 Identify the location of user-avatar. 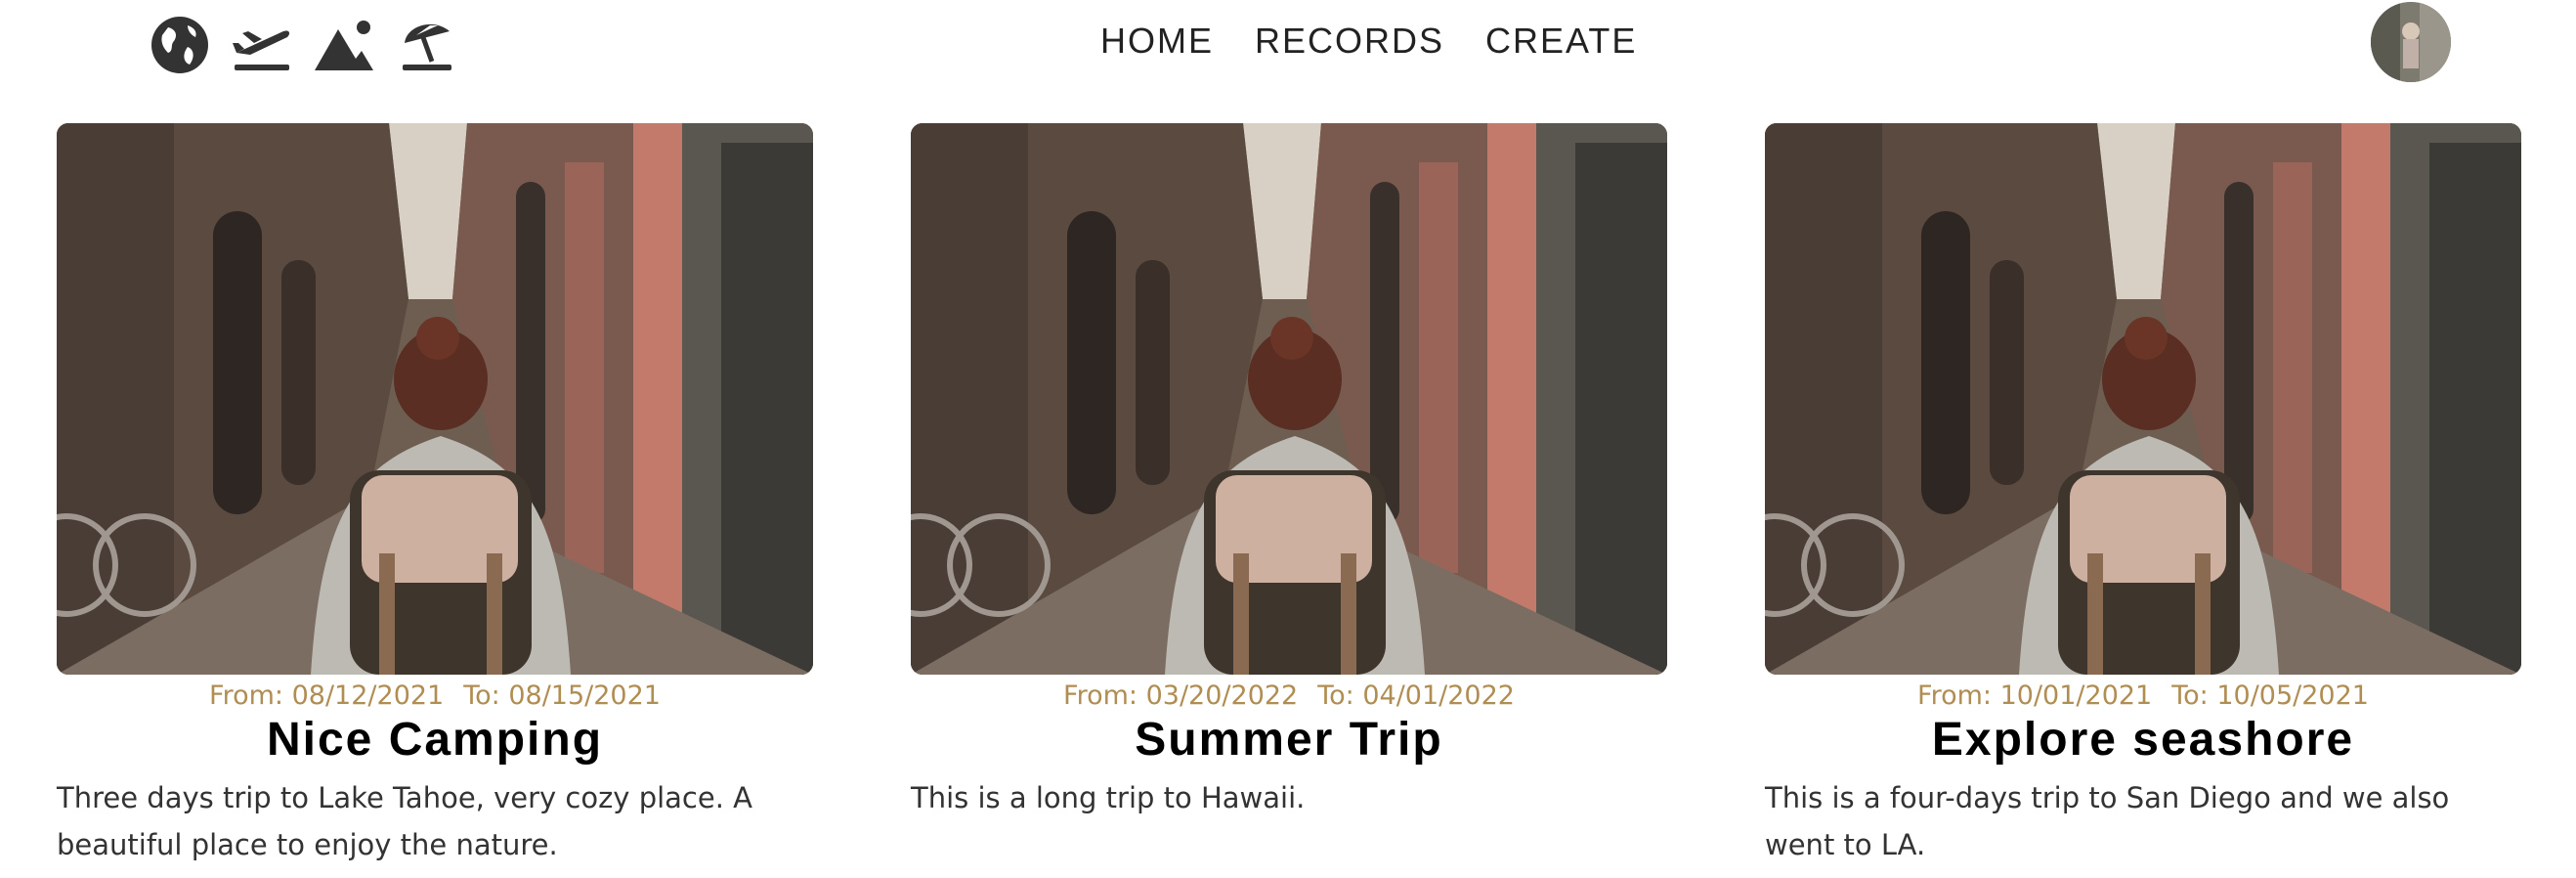
(2411, 42).